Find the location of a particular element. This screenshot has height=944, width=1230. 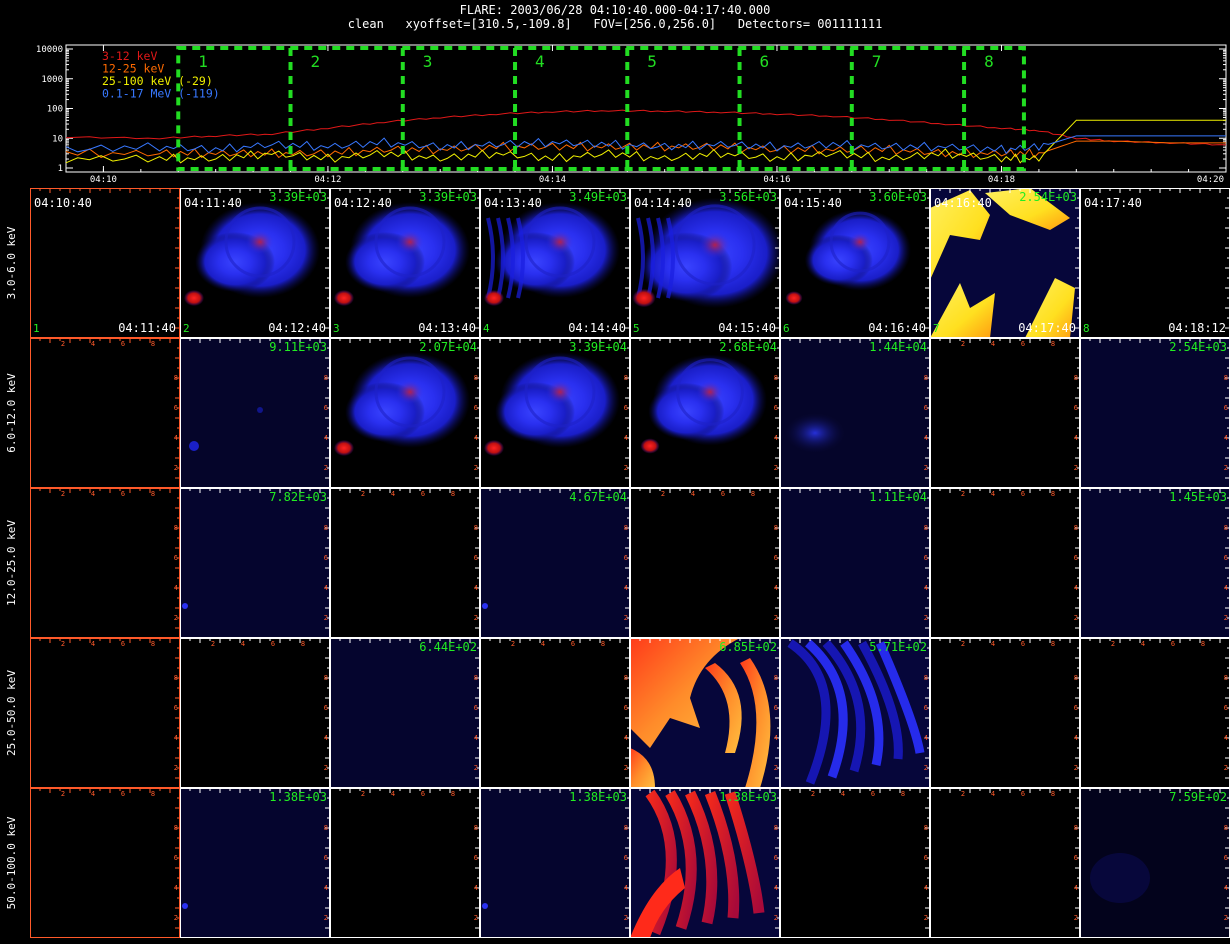

frame-index: 7 is located at coordinates (936, 328).